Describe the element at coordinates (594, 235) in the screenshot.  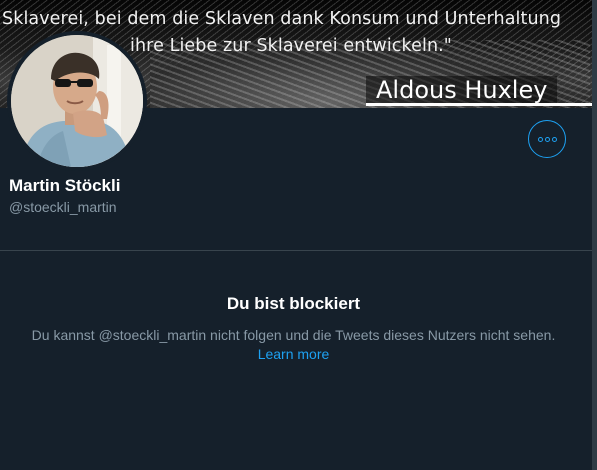
I see `scrollbar` at that location.